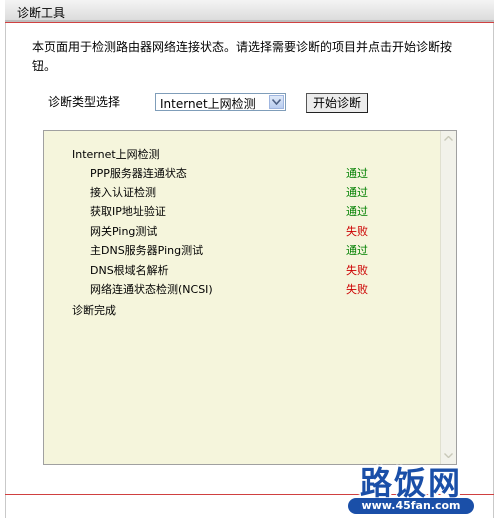  Describe the element at coordinates (94, 310) in the screenshot. I see `result-footer: 诊断完成` at that location.